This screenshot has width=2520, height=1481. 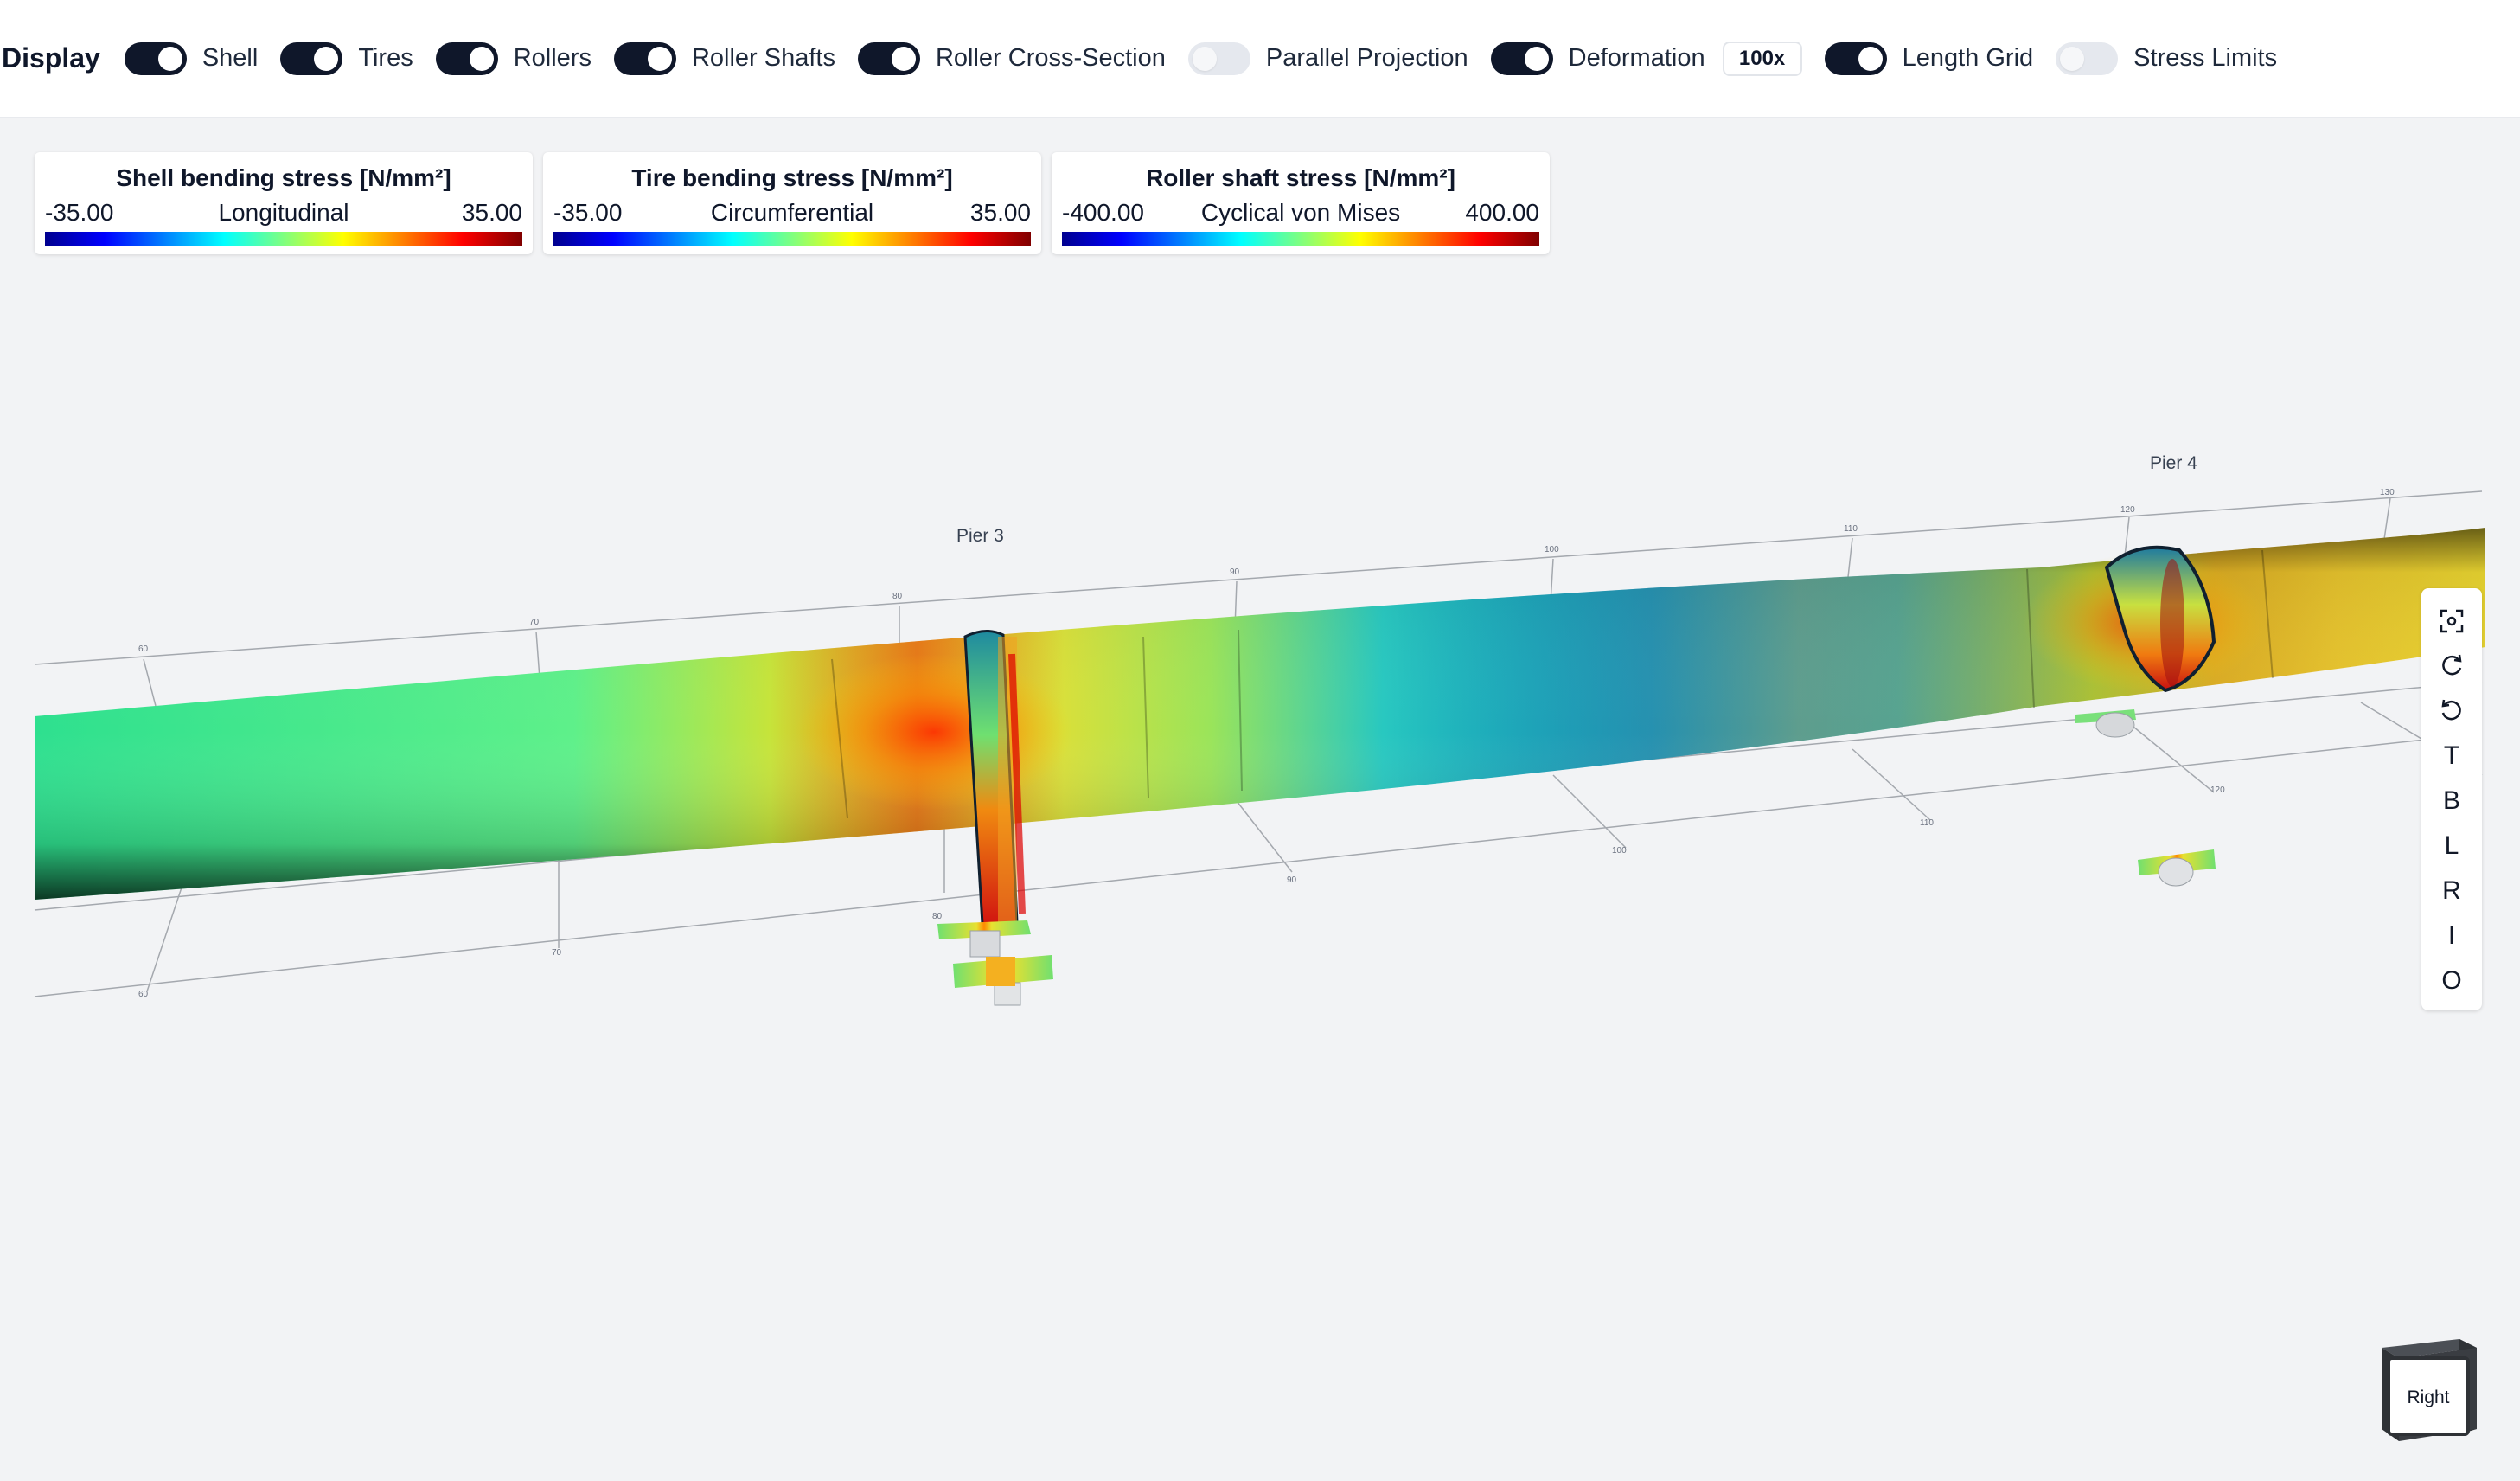 What do you see at coordinates (792, 177) in the screenshot?
I see `legend-title: Tire bending stress [N/mm²]` at bounding box center [792, 177].